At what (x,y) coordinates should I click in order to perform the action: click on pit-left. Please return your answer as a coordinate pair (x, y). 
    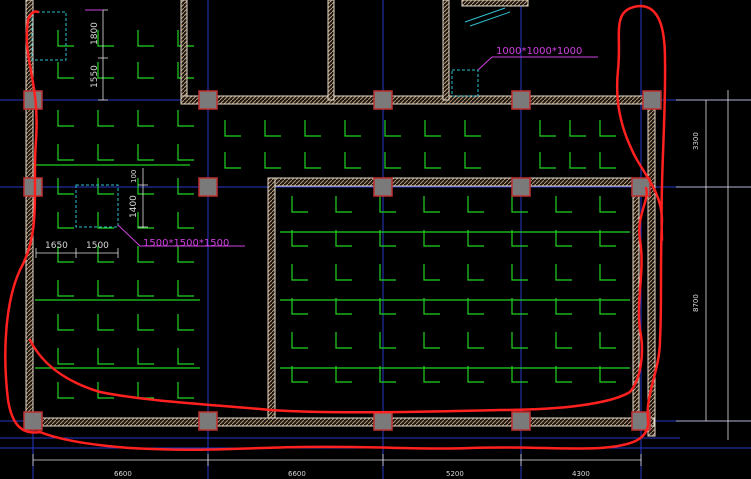
    Looking at the image, I should click on (97, 206).